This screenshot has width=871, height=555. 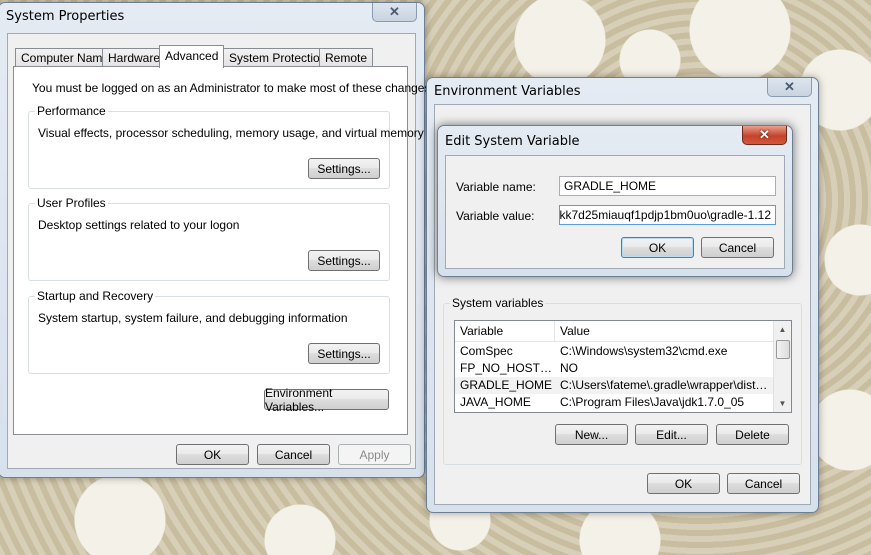 I want to click on variable-value-label: Variable value:, so click(x=495, y=216).